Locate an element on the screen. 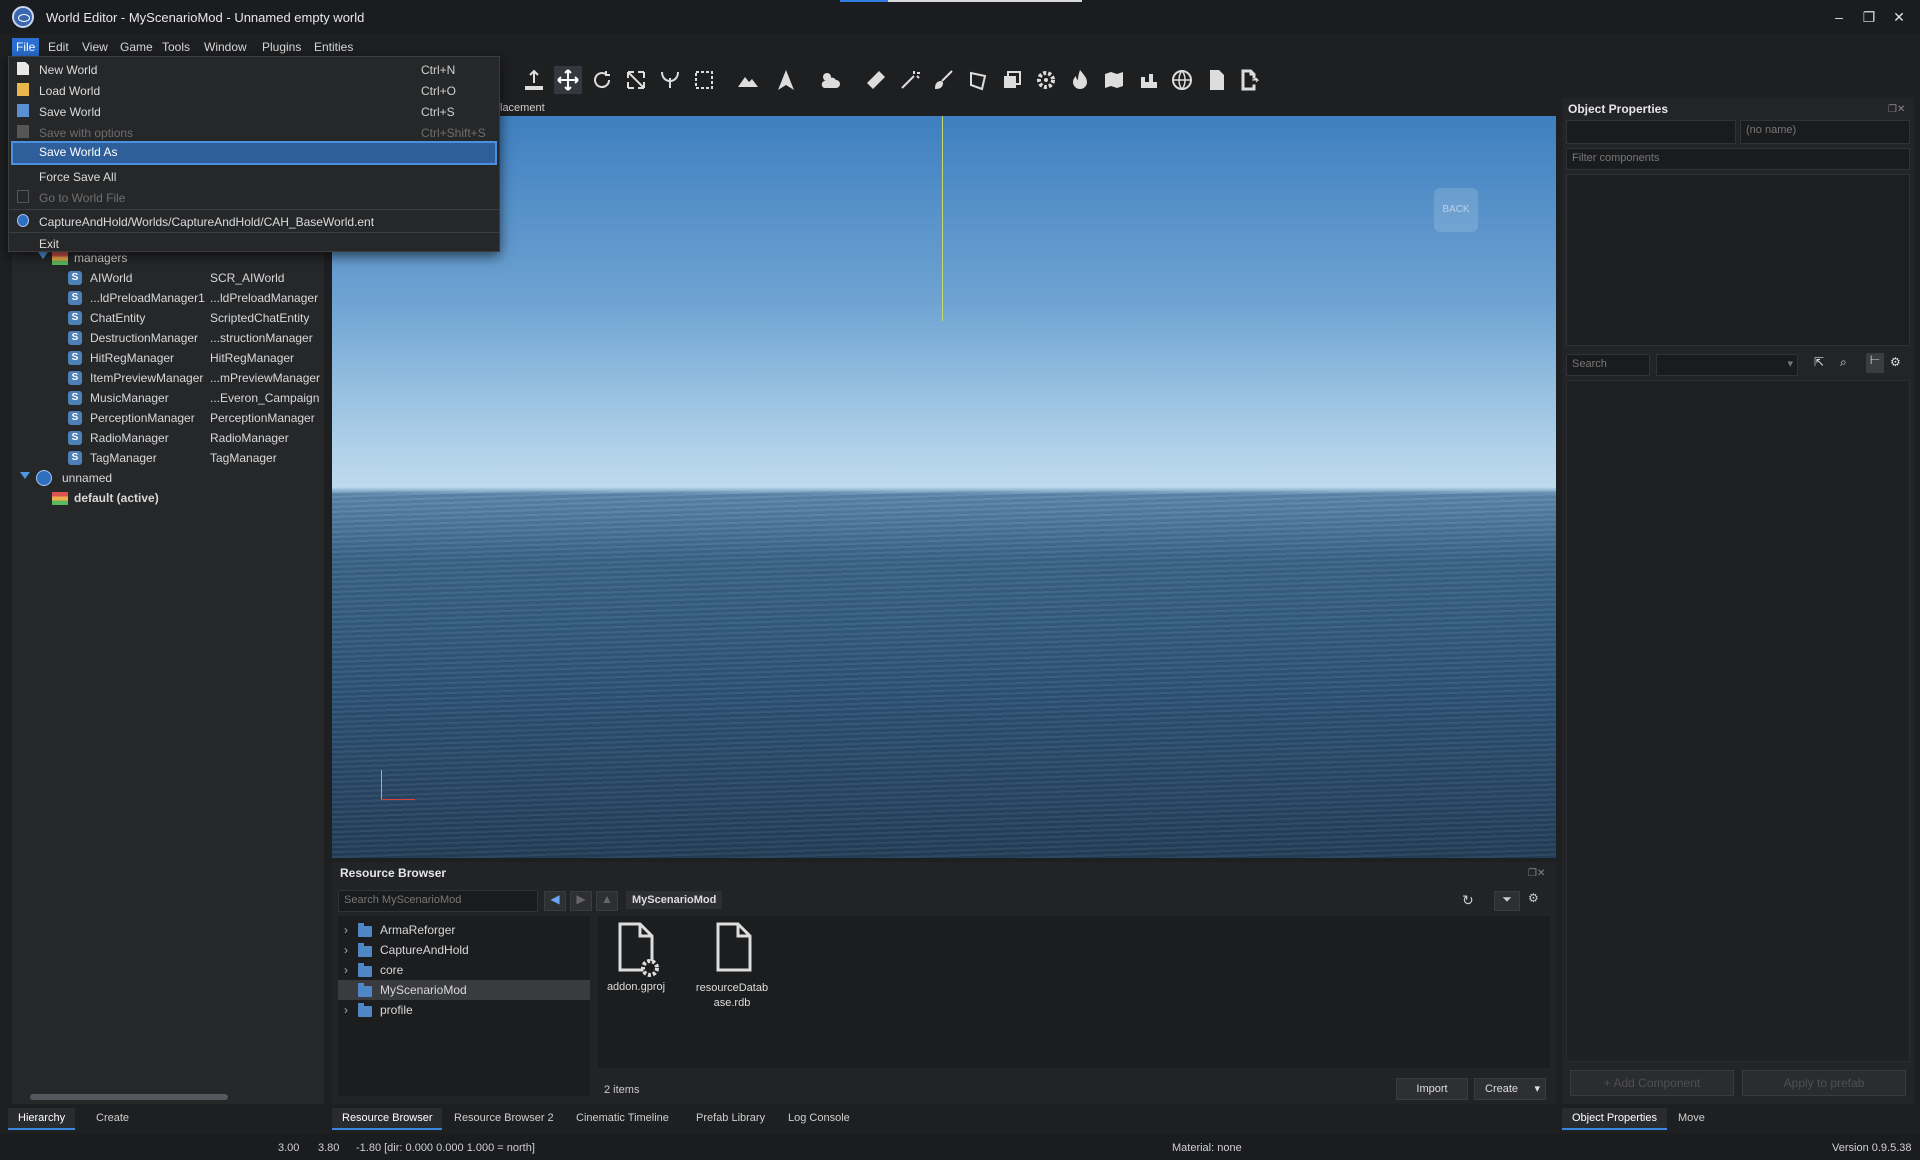 This screenshot has height=1160, width=1920. shape-edit-icon is located at coordinates (978, 80).